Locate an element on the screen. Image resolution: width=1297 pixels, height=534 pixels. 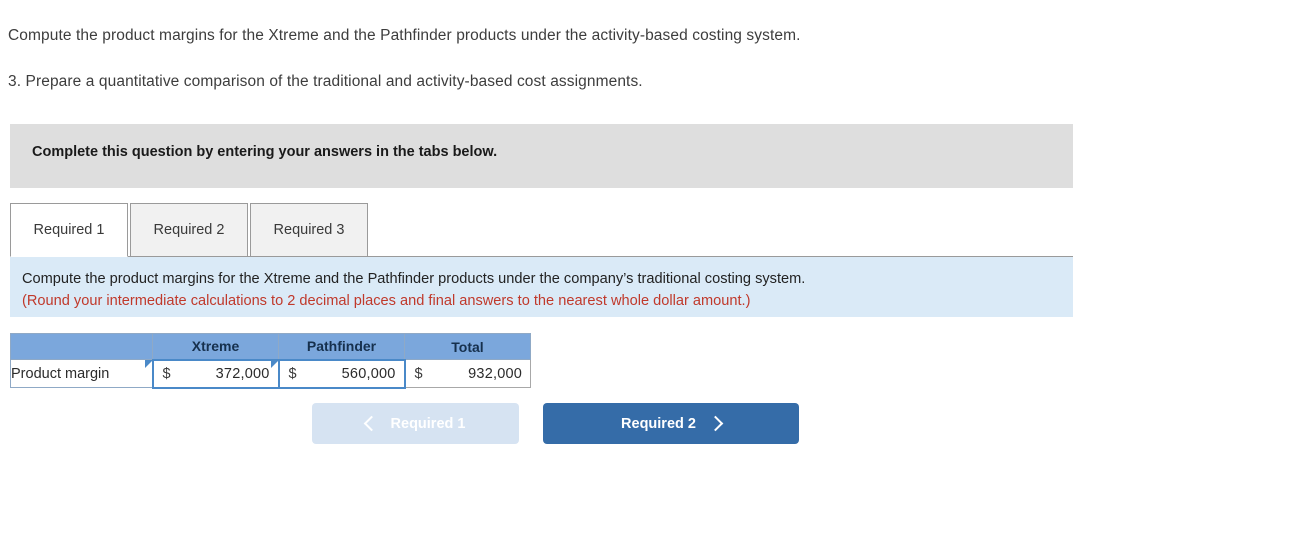
value-xtreme: 372,000 is located at coordinates (242, 373).